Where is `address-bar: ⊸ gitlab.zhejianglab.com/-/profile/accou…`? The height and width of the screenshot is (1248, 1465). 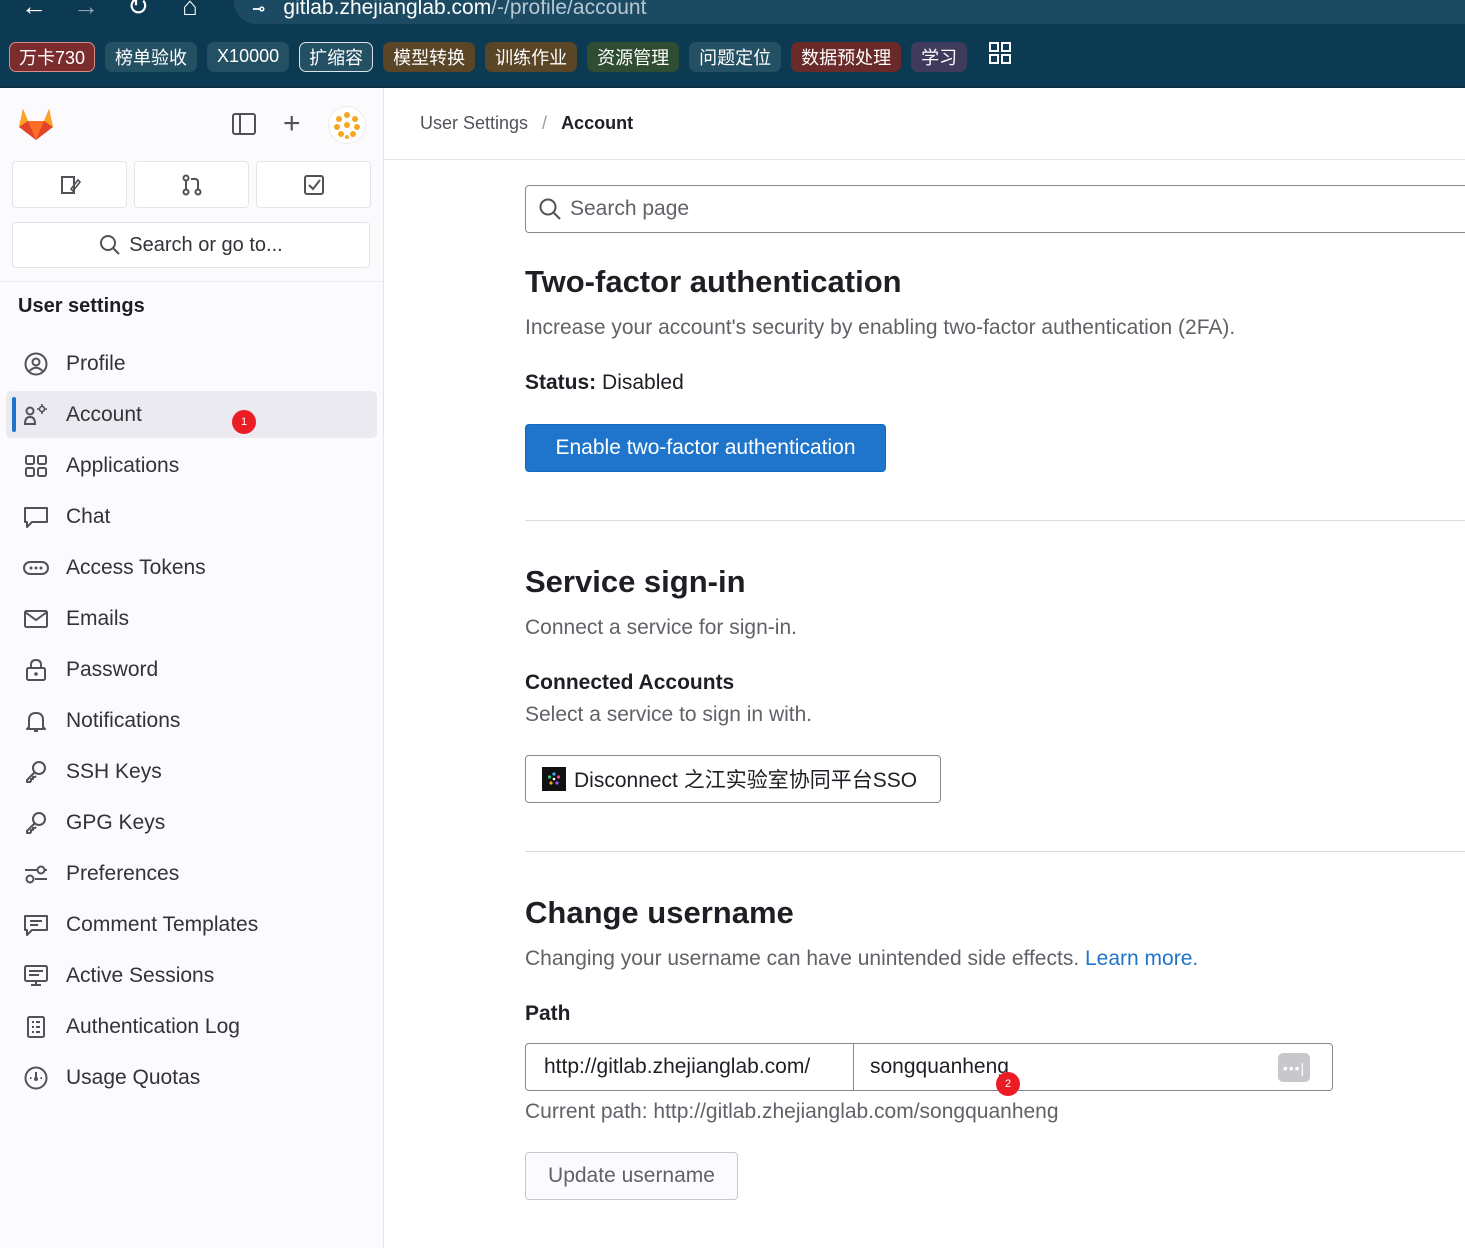
address-bar: ⊸ gitlab.zhejianglab.com/-/profile/accou… is located at coordinates (849, 12).